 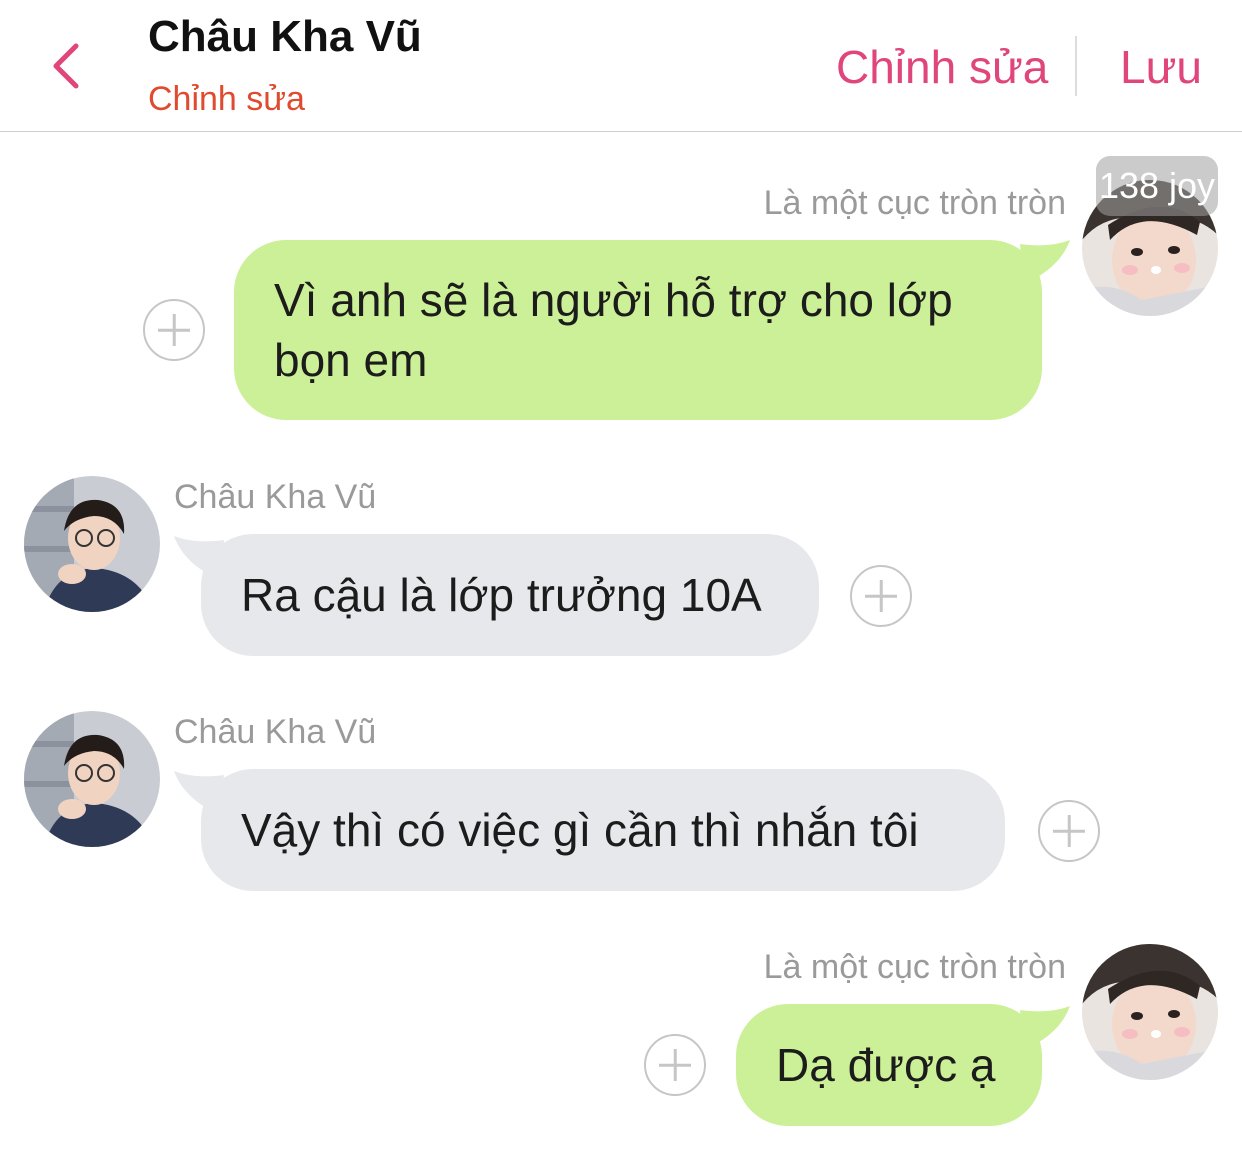 I want to click on header-divider, so click(x=1076, y=66).